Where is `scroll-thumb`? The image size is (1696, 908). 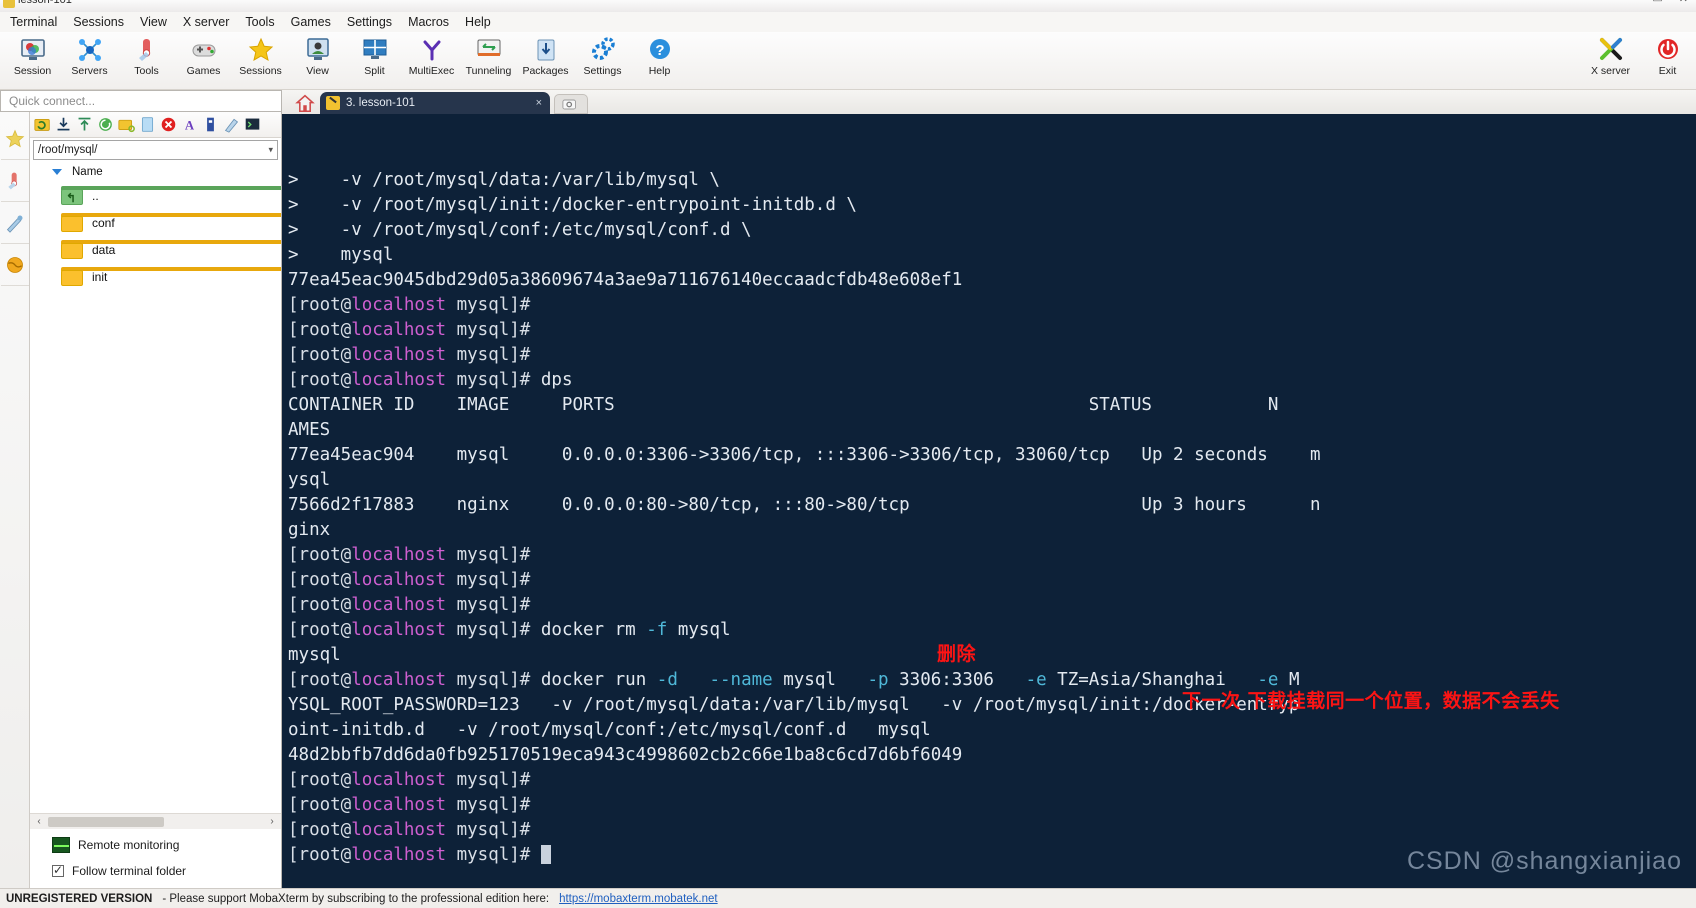
scroll-thumb is located at coordinates (106, 822).